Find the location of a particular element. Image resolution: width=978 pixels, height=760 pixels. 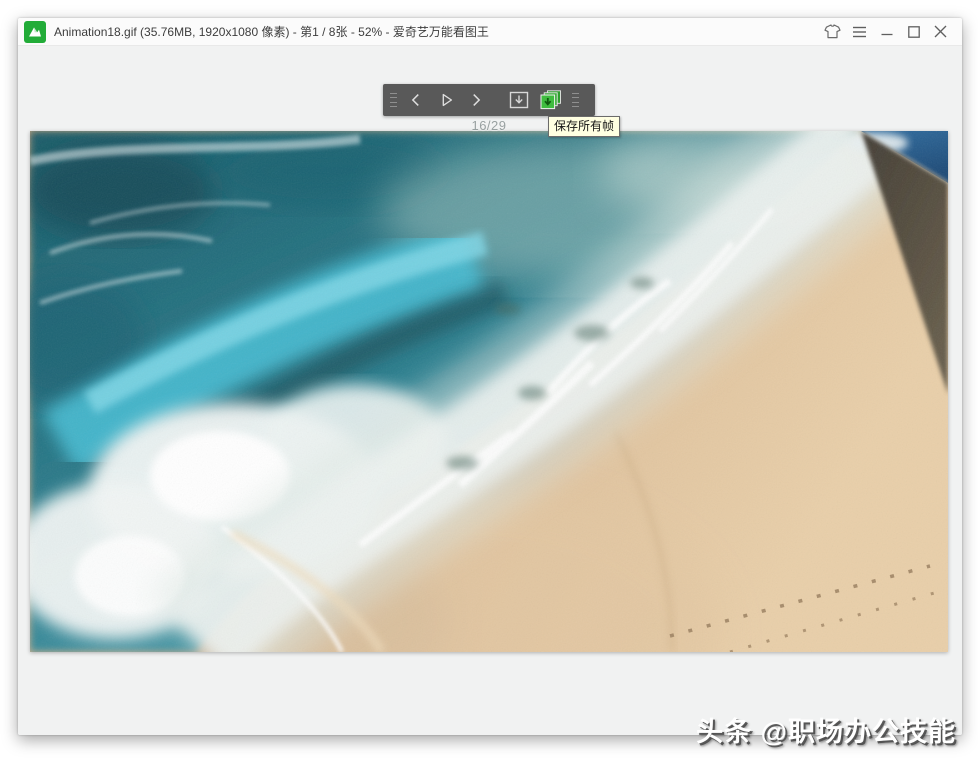

play-icon is located at coordinates (447, 100).